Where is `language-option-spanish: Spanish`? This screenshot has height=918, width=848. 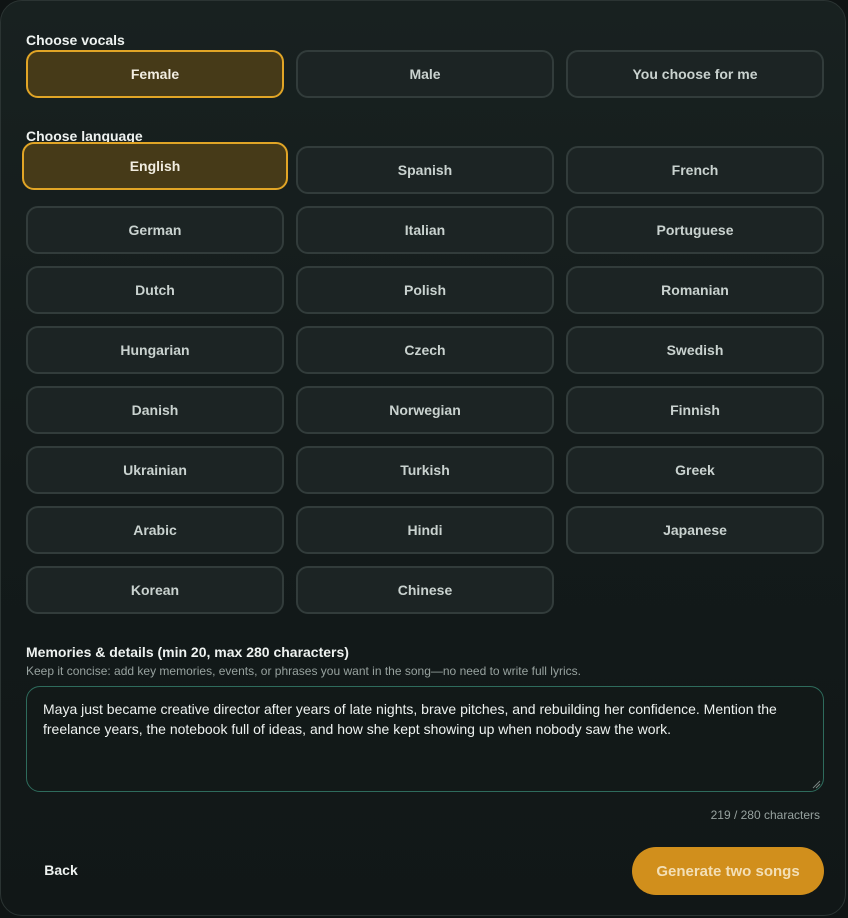 language-option-spanish: Spanish is located at coordinates (425, 170).